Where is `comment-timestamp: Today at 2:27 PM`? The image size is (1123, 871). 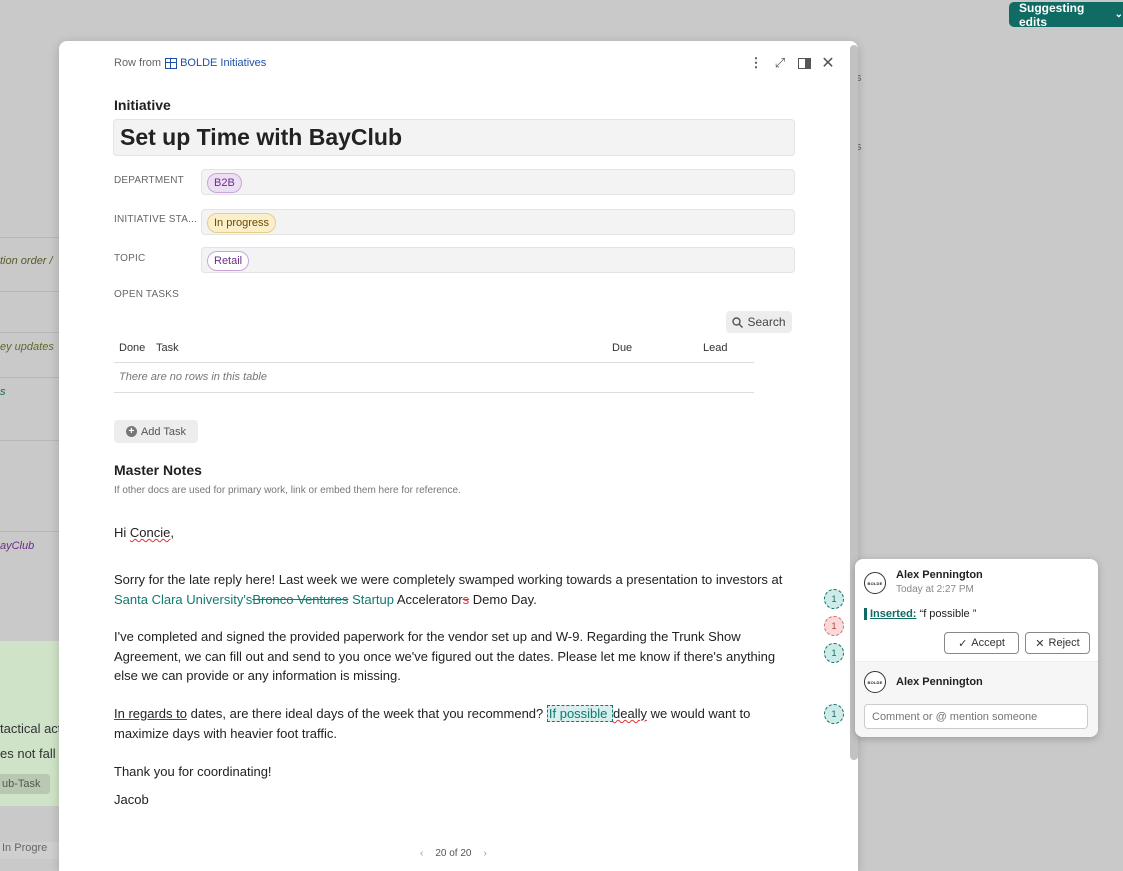 comment-timestamp: Today at 2:27 PM is located at coordinates (935, 589).